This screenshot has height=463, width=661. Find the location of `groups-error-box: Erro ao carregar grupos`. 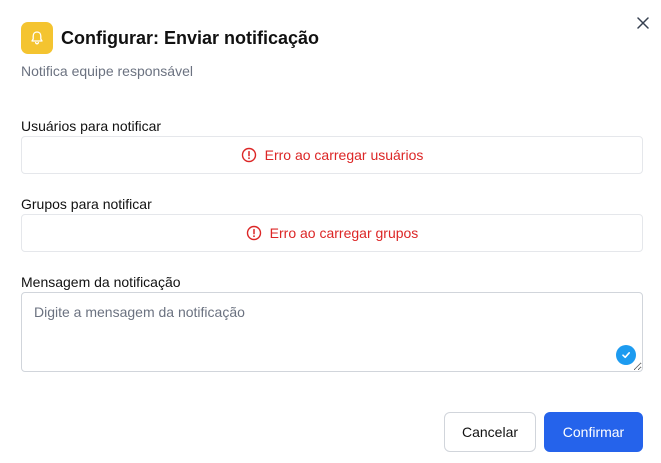

groups-error-box: Erro ao carregar grupos is located at coordinates (332, 233).